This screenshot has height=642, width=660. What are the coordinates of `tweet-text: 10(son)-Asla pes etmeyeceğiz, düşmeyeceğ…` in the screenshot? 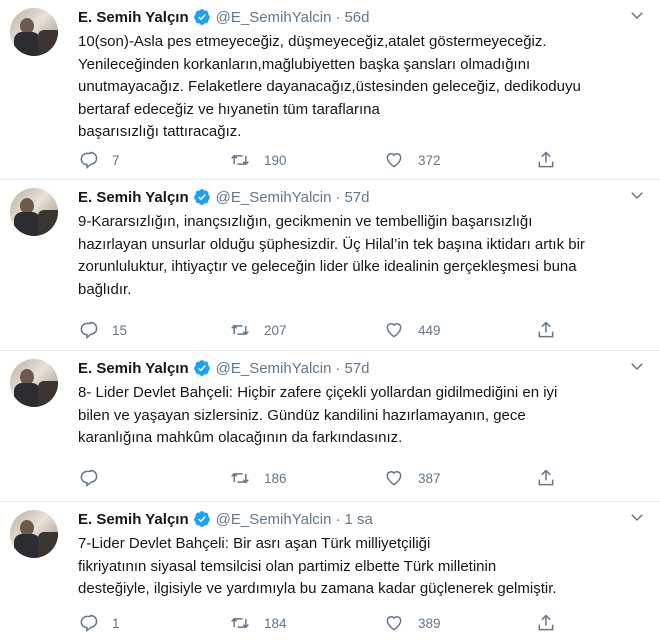 It's located at (329, 86).